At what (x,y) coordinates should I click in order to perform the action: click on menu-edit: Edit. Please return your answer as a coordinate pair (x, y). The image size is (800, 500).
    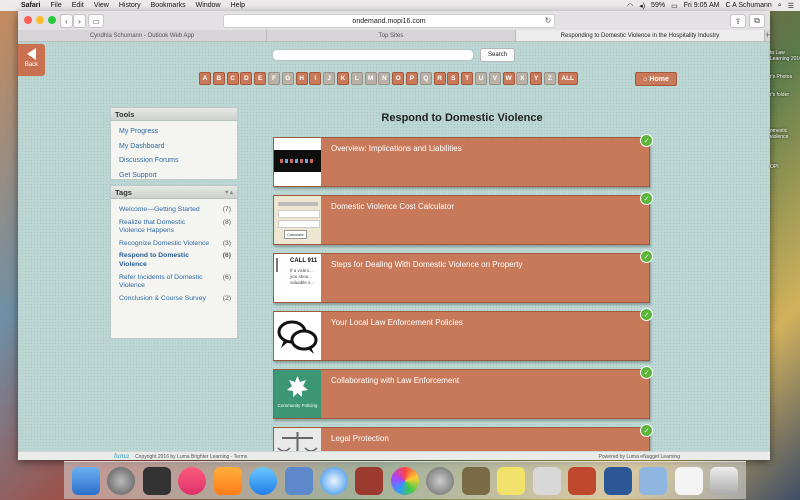
    Looking at the image, I should click on (78, 5).